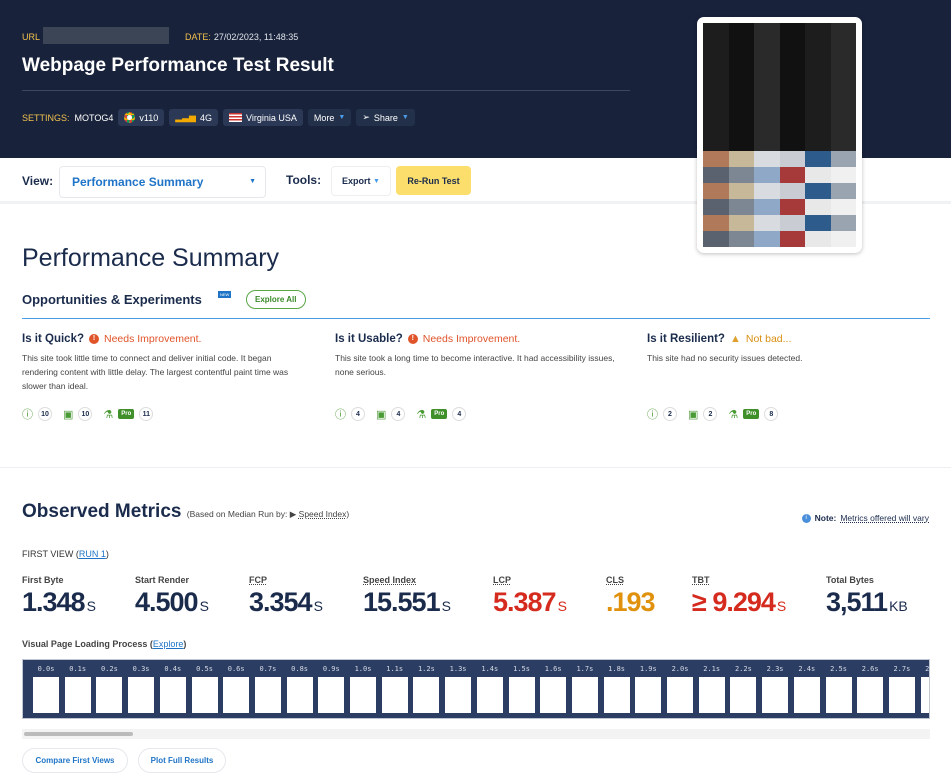  I want to click on explore-filmstrip-link: Explore, so click(168, 644).